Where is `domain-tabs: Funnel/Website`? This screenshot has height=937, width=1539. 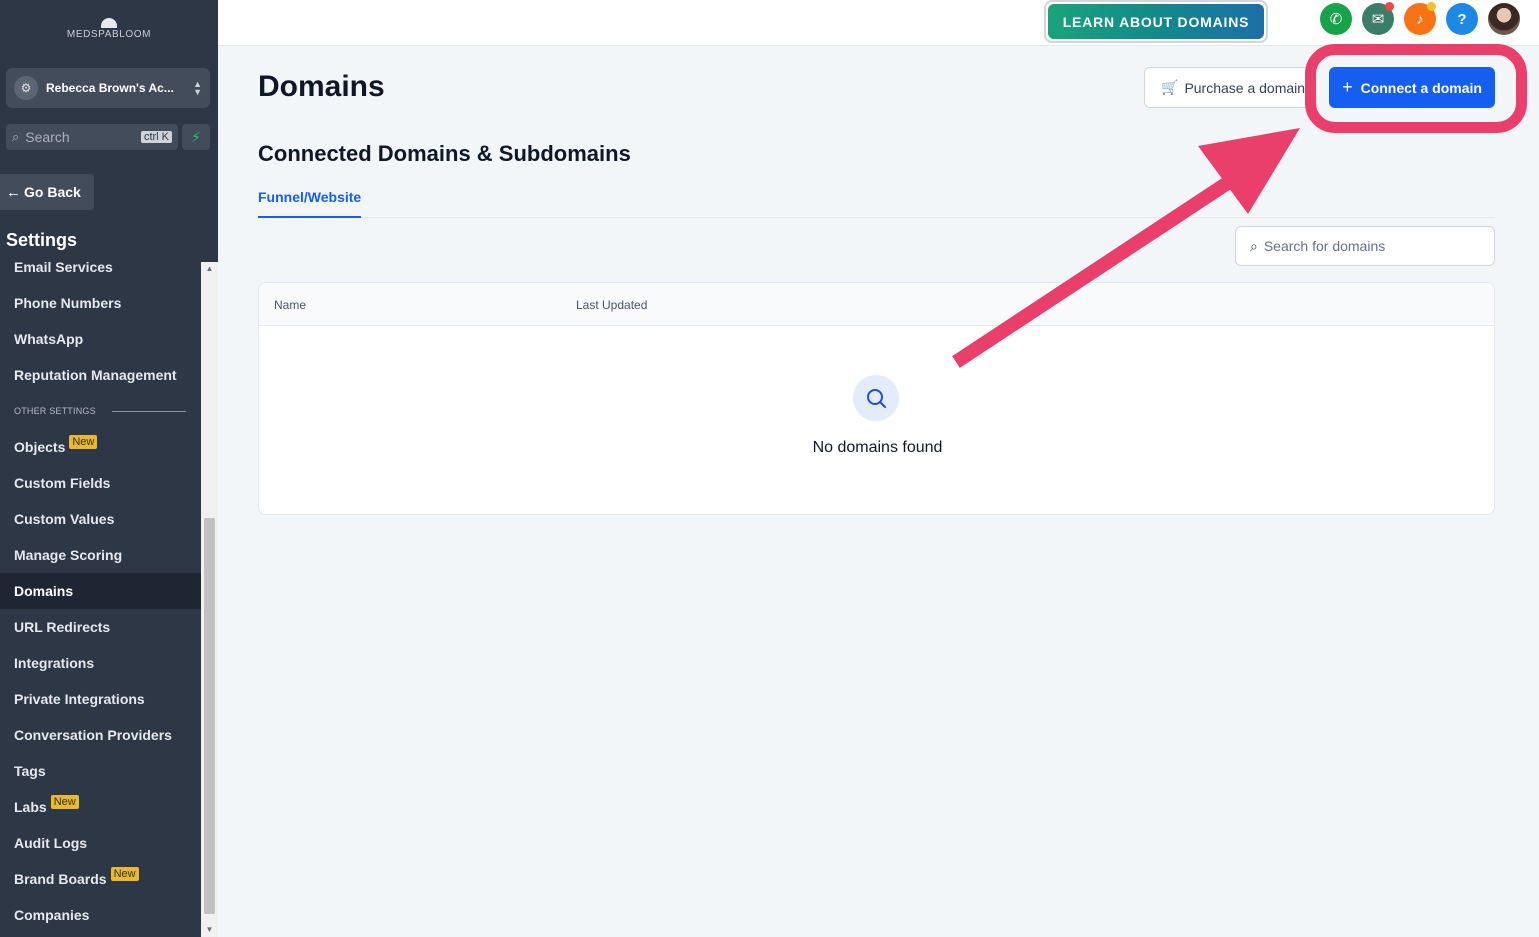 domain-tabs: Funnel/Website is located at coordinates (876, 200).